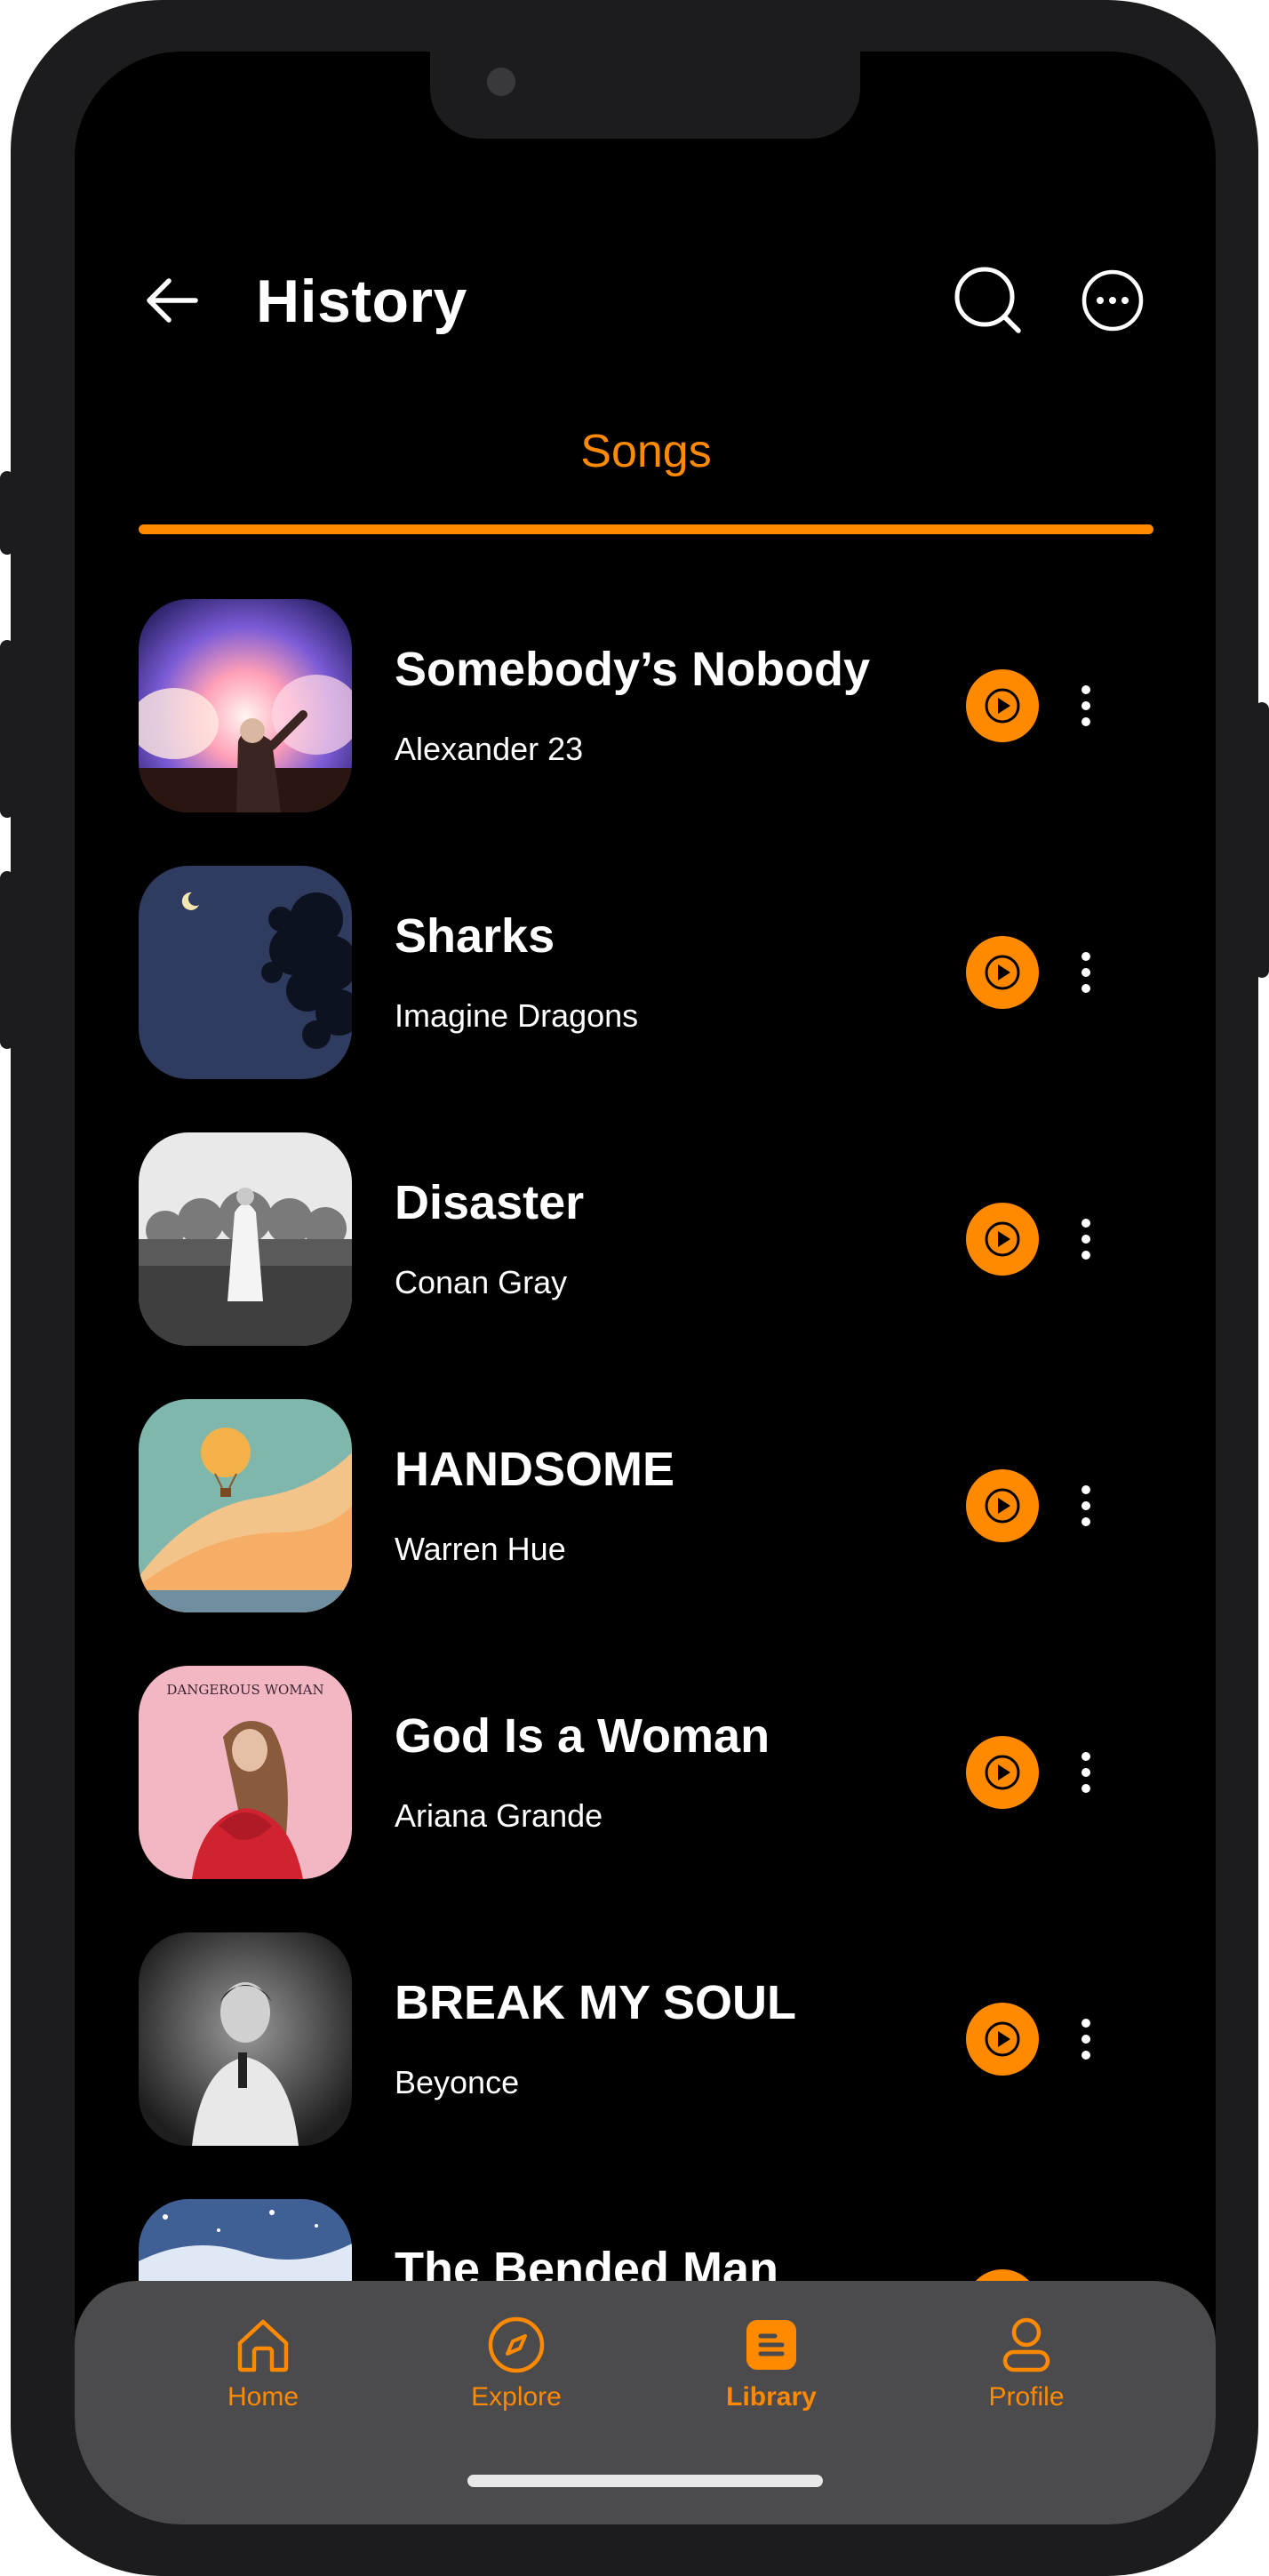  I want to click on song-artist: Conan Gray, so click(481, 1282).